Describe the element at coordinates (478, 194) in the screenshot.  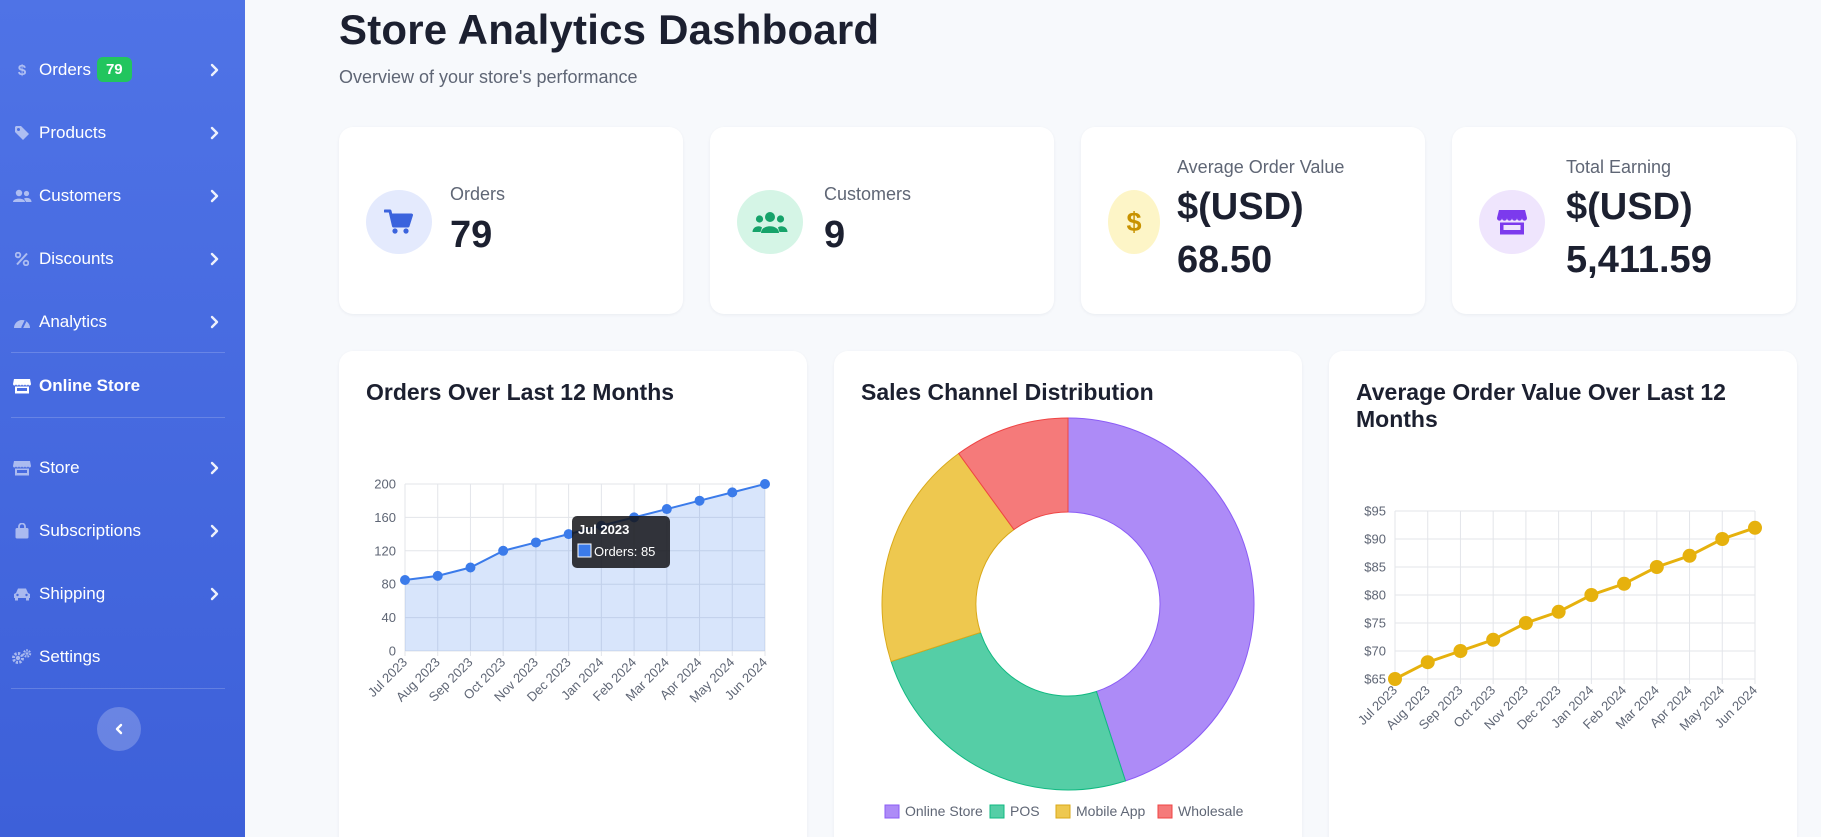
I see `stat-label: Orders` at that location.